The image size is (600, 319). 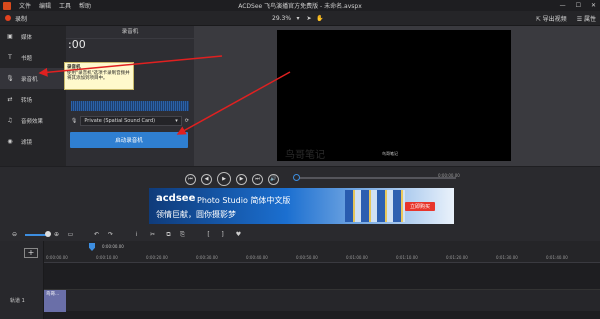 I want to click on menu-file: 文件, so click(x=25, y=5).